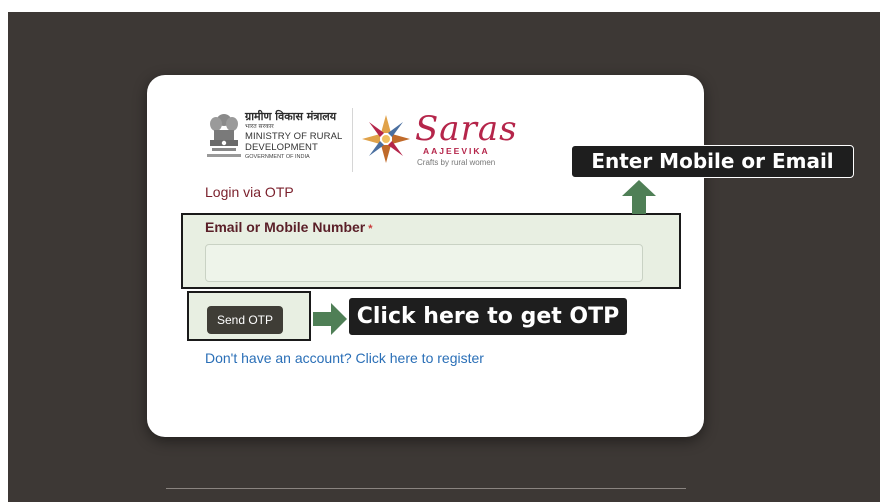 Image resolution: width=880 pixels, height=502 pixels. I want to click on footer-divider, so click(426, 488).